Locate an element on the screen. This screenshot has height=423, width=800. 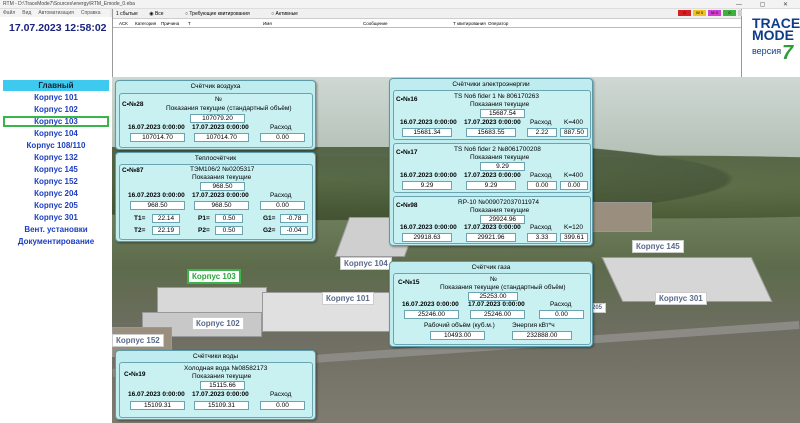
water-flow-label: Расход is located at coordinates (281, 394).